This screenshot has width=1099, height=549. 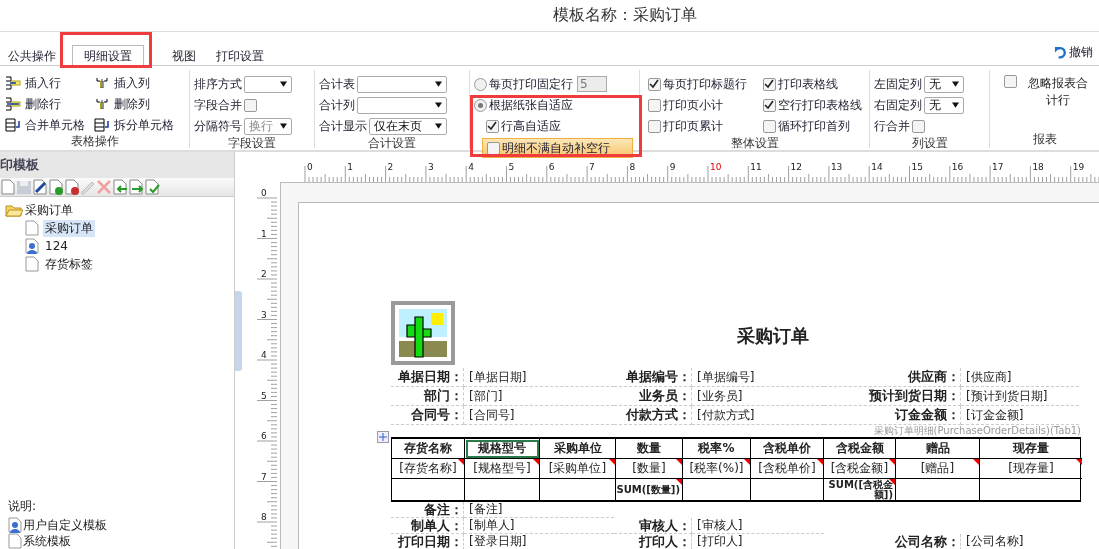 I want to click on field-label: 单据日期：, so click(x=427, y=377).